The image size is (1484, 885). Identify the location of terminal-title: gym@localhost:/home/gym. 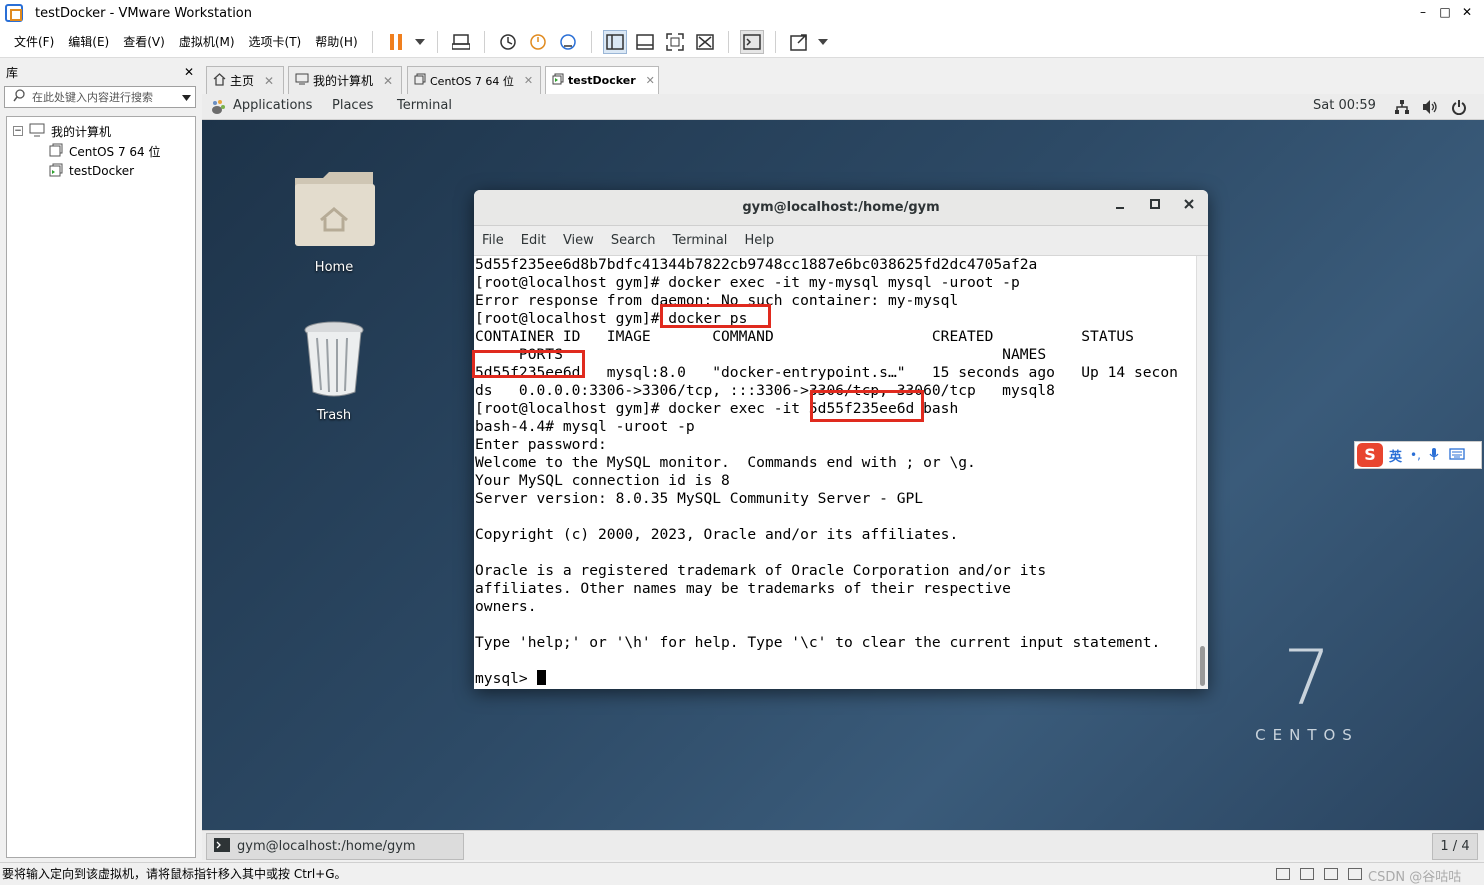
(841, 207).